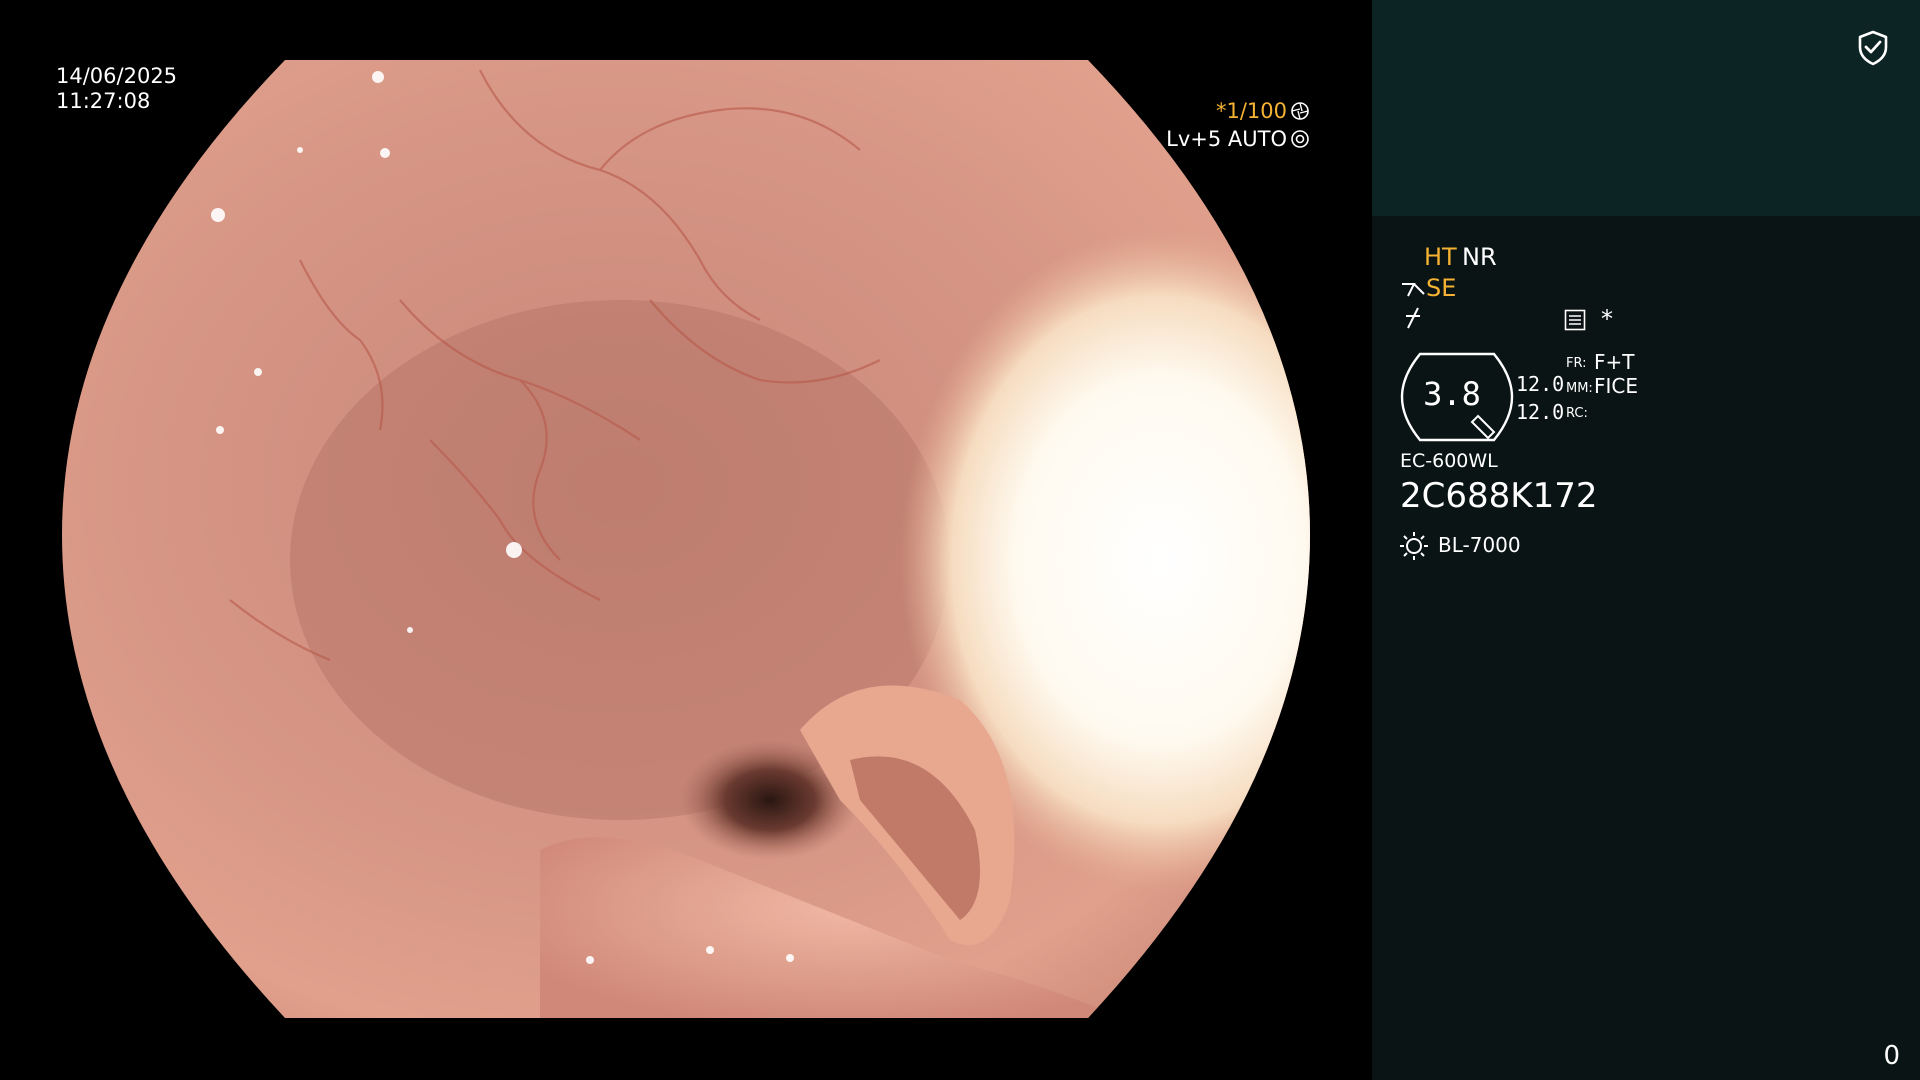 Image resolution: width=1920 pixels, height=1080 pixels. Describe the element at coordinates (1479, 545) in the screenshot. I see `light-source: BL-7000` at that location.